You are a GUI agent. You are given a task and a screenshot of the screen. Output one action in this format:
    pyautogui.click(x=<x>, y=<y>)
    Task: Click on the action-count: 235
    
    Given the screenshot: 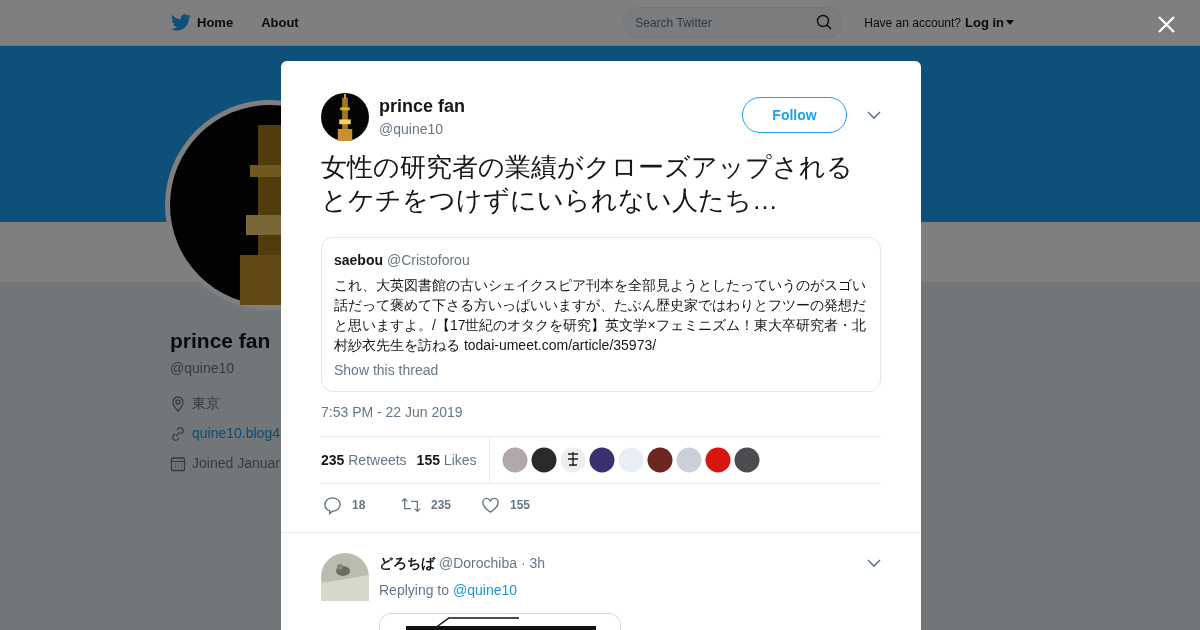 What is the action you would take?
    pyautogui.click(x=441, y=505)
    